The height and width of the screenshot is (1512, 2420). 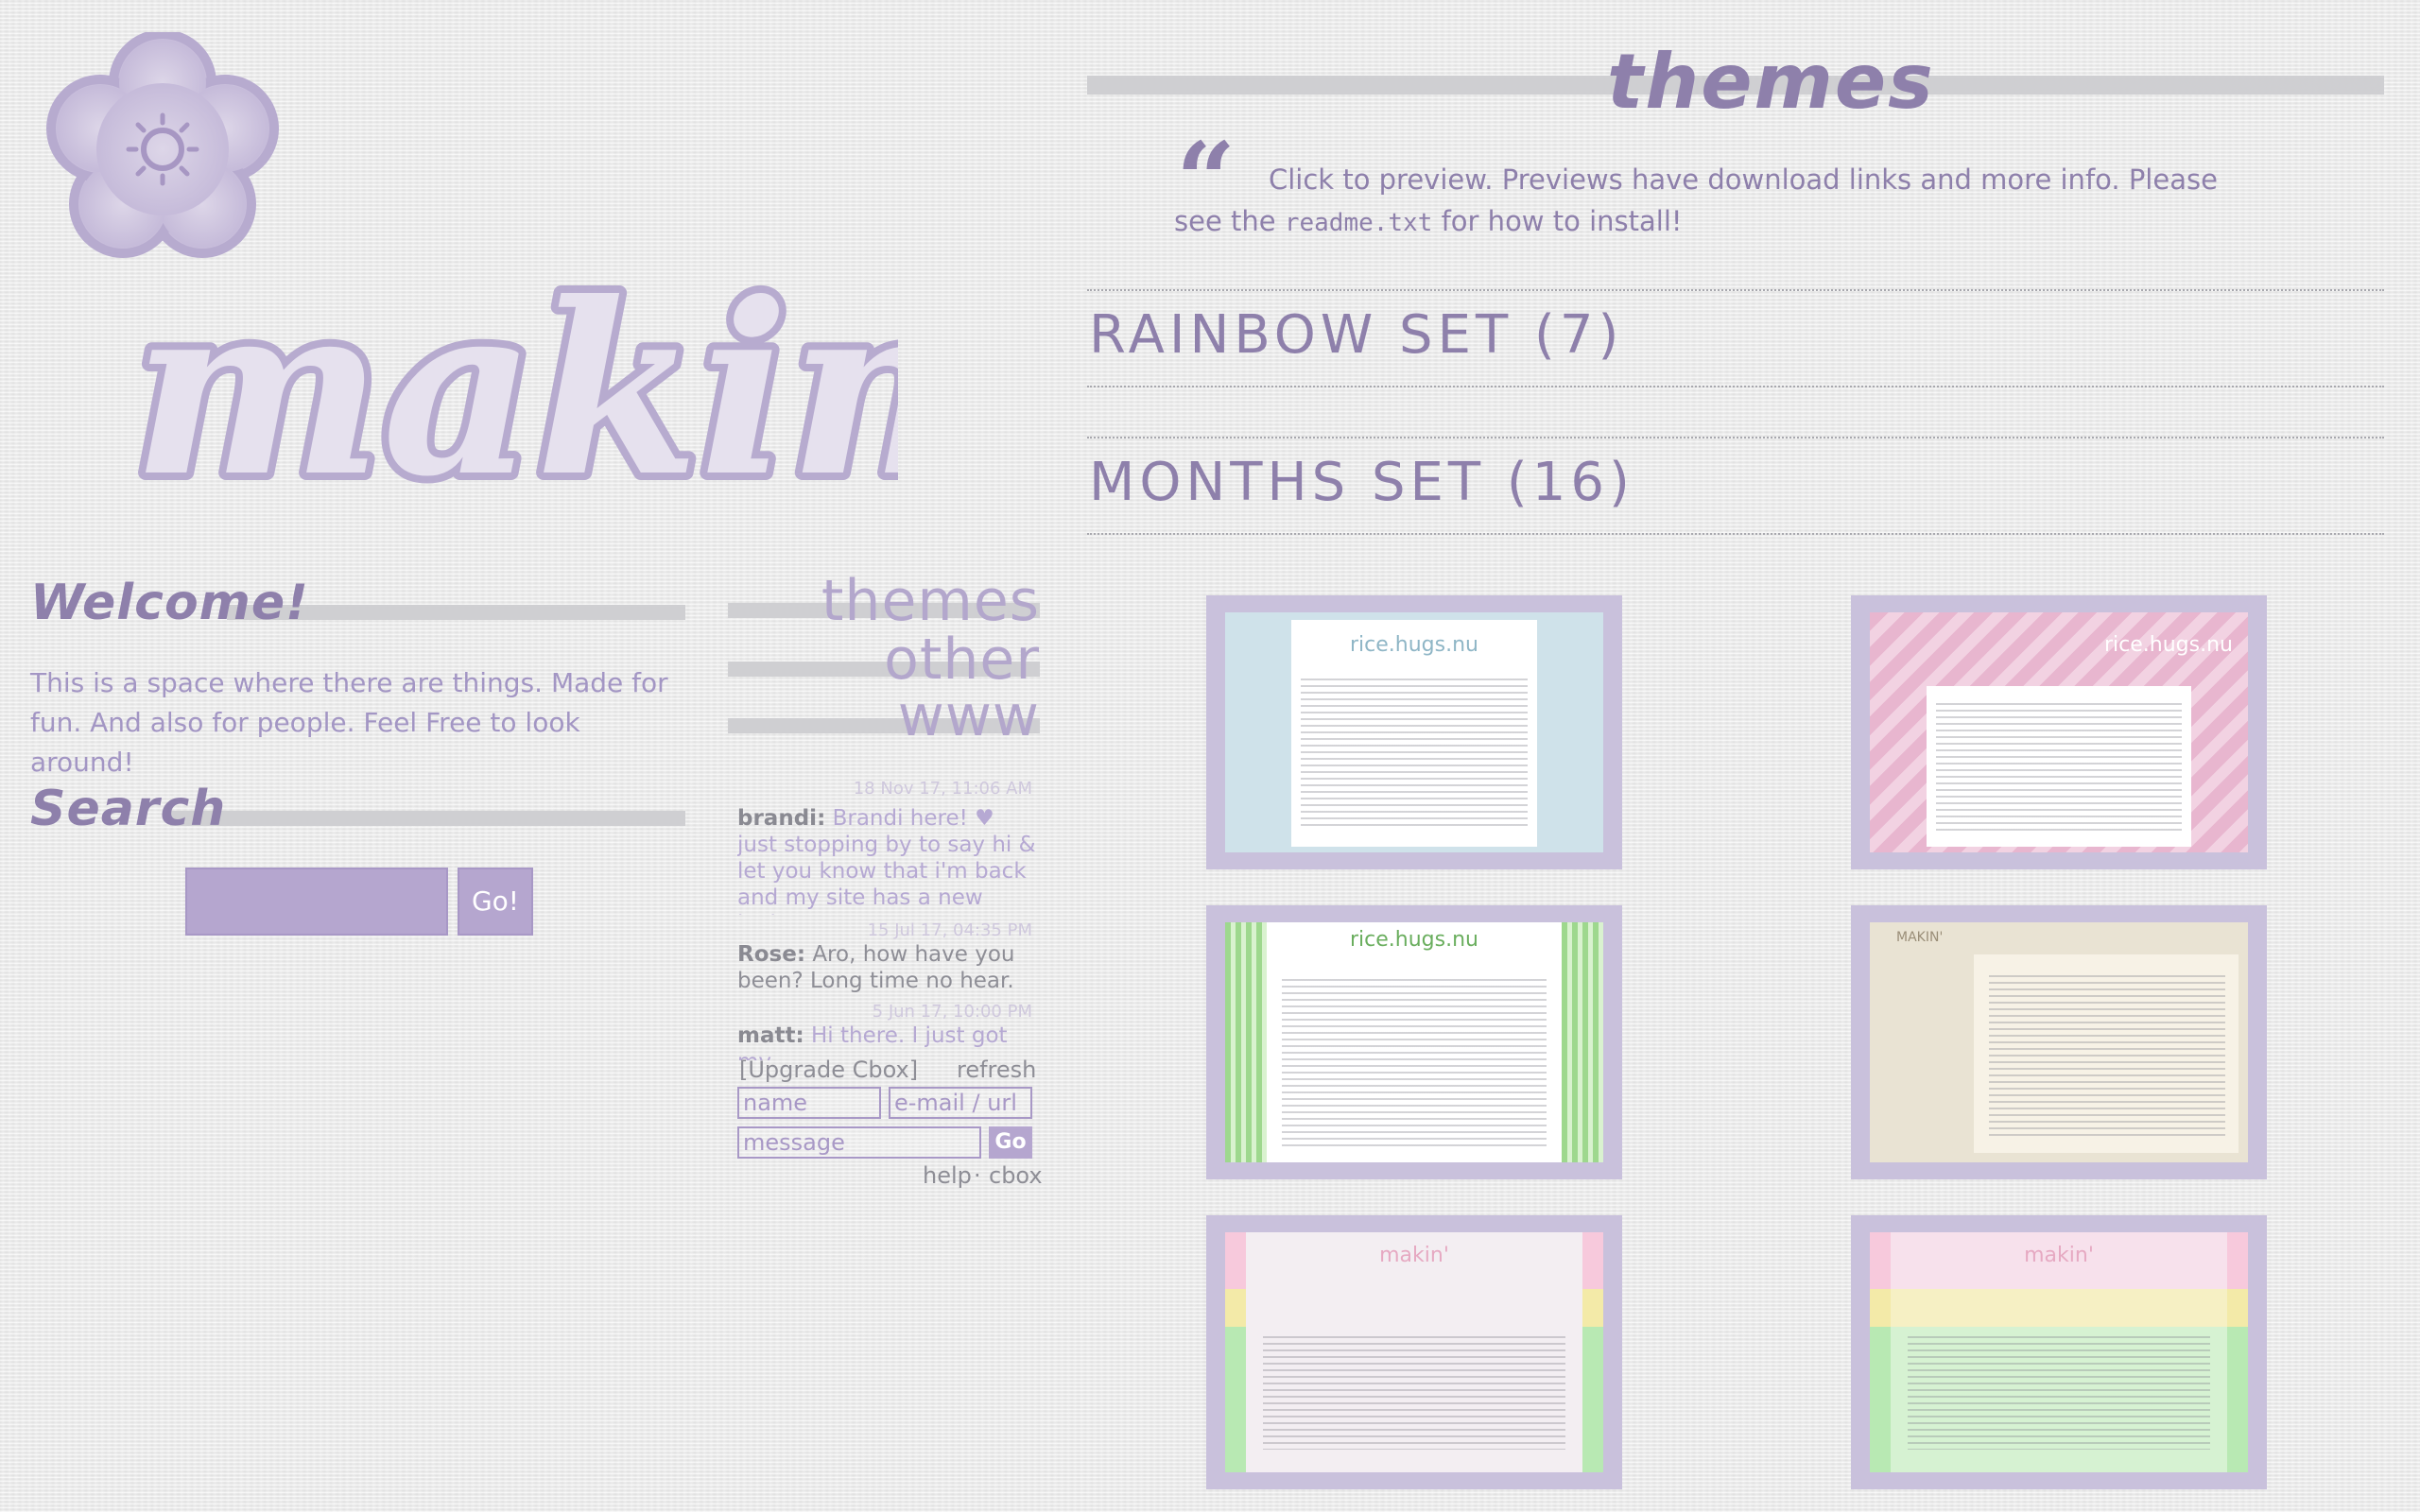 I want to click on cbox-upgrade-link: [Upgrade Cbox], so click(x=828, y=1070).